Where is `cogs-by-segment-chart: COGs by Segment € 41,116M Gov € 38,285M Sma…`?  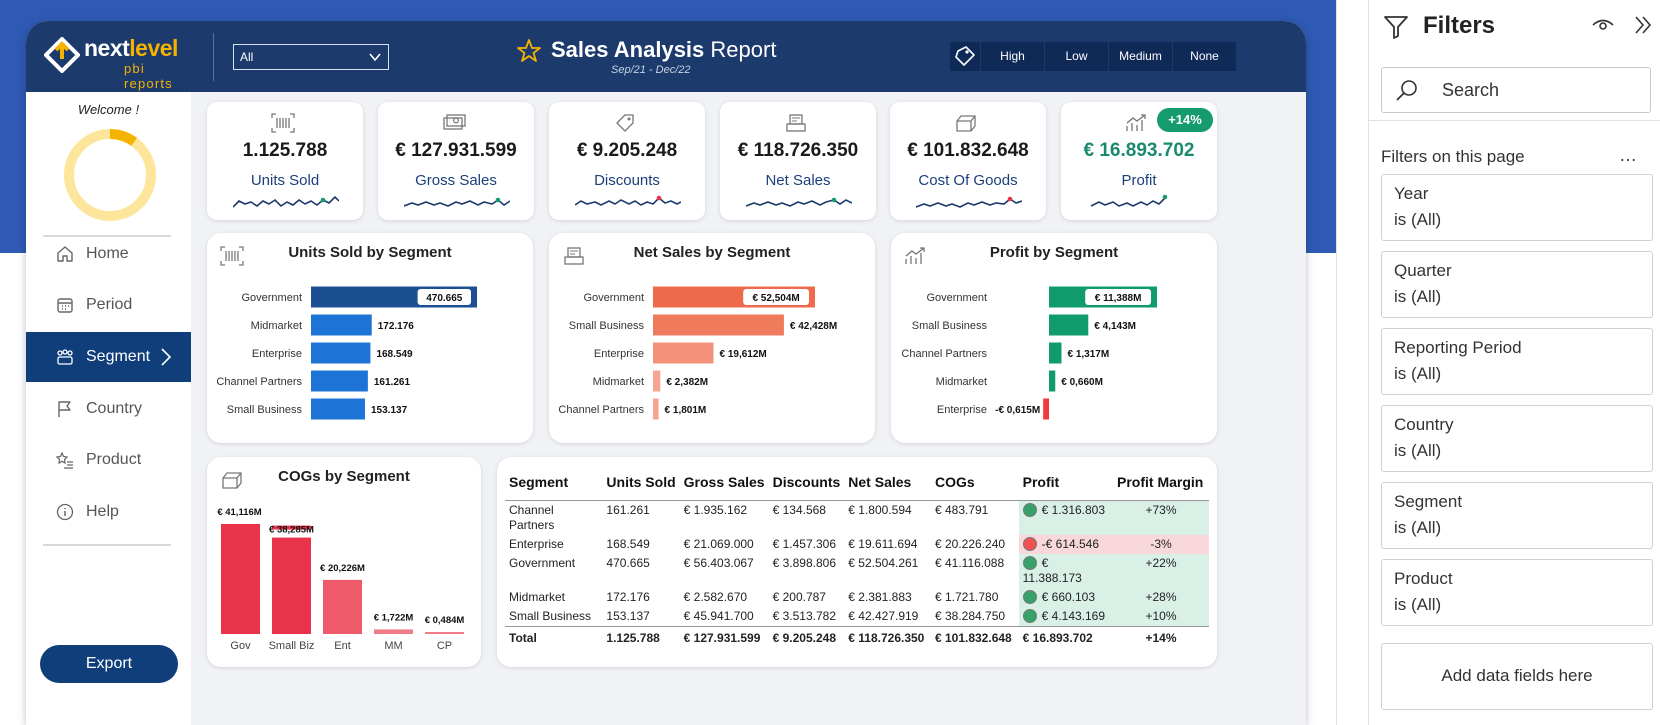
cogs-by-segment-chart: COGs by Segment € 41,116M Gov € 38,285M Sma… is located at coordinates (344, 562).